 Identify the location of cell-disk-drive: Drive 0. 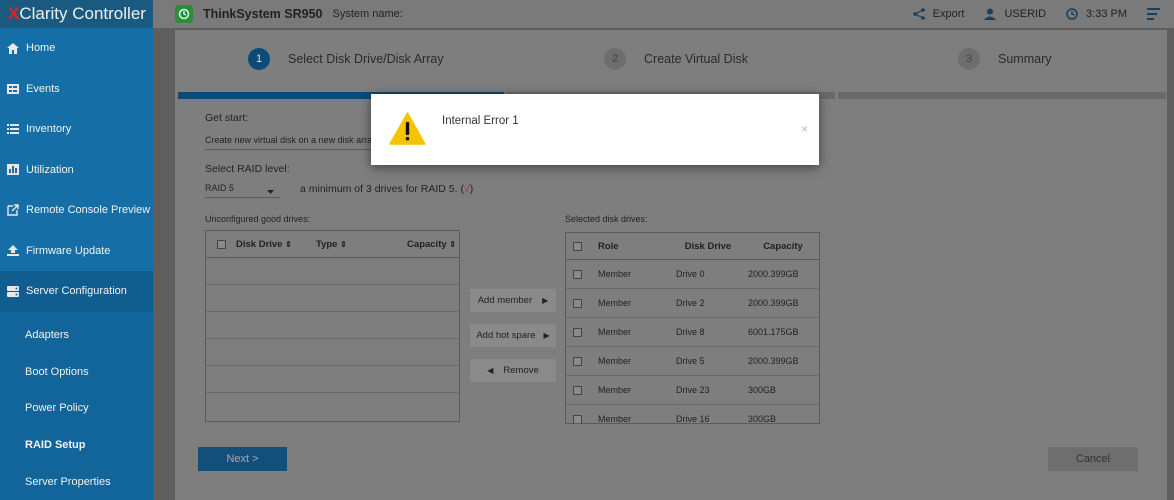
(690, 274).